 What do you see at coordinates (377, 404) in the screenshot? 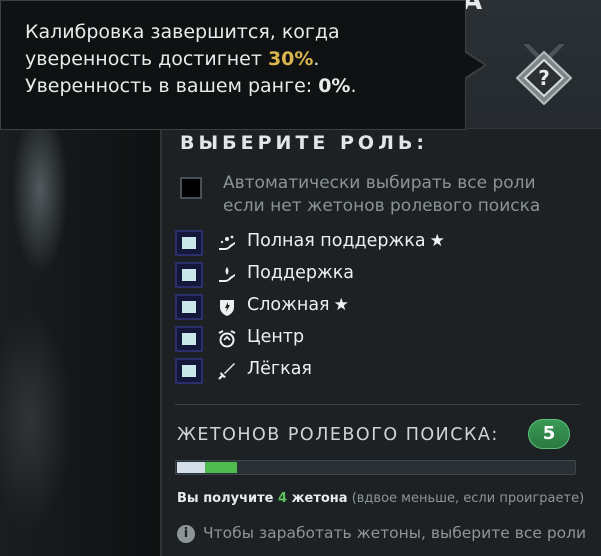
I see `section-divider` at bounding box center [377, 404].